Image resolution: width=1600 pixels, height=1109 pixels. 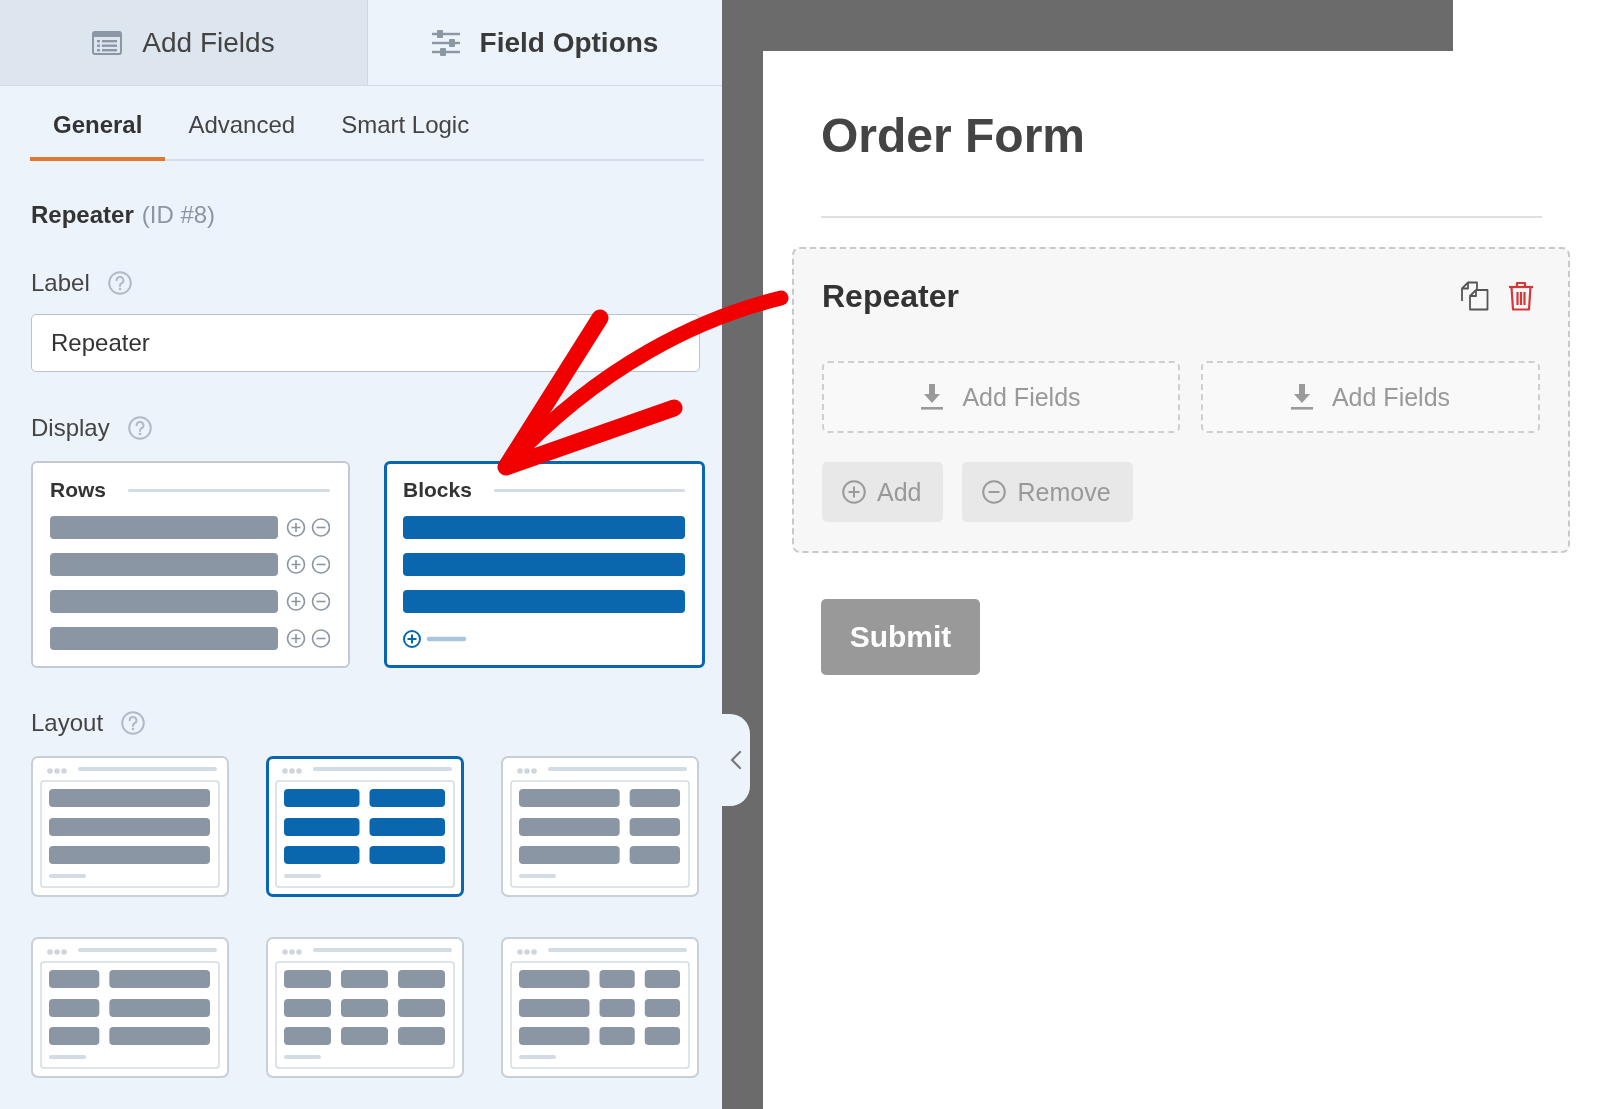 What do you see at coordinates (107, 42) in the screenshot?
I see `list-icon` at bounding box center [107, 42].